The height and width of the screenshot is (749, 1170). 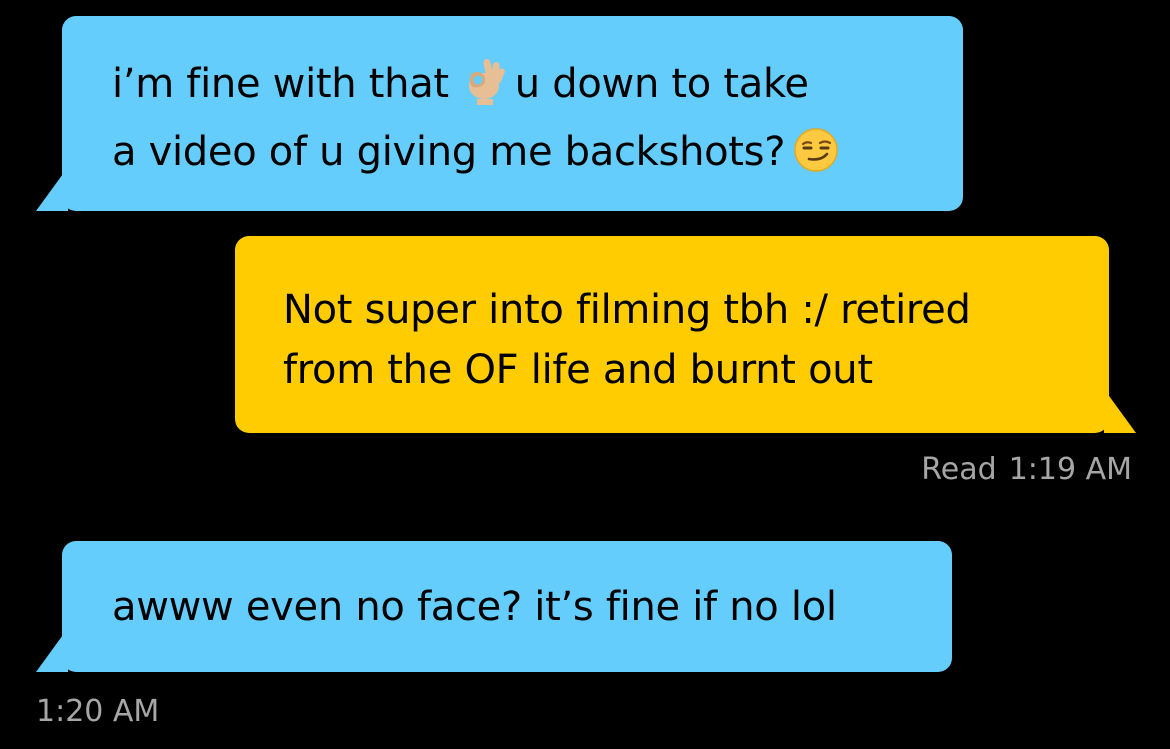 I want to click on message-text: a video of u giving me backshots?, so click(x=449, y=152).